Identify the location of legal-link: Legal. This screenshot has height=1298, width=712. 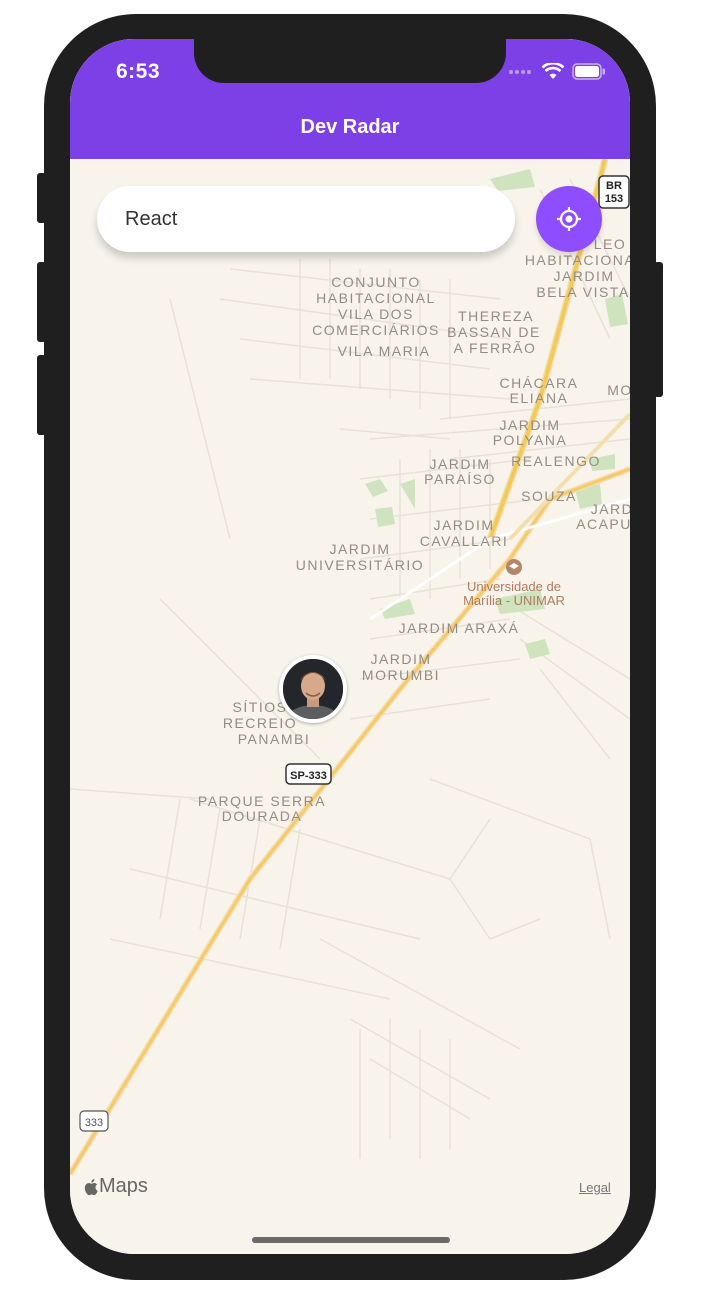
(595, 1187).